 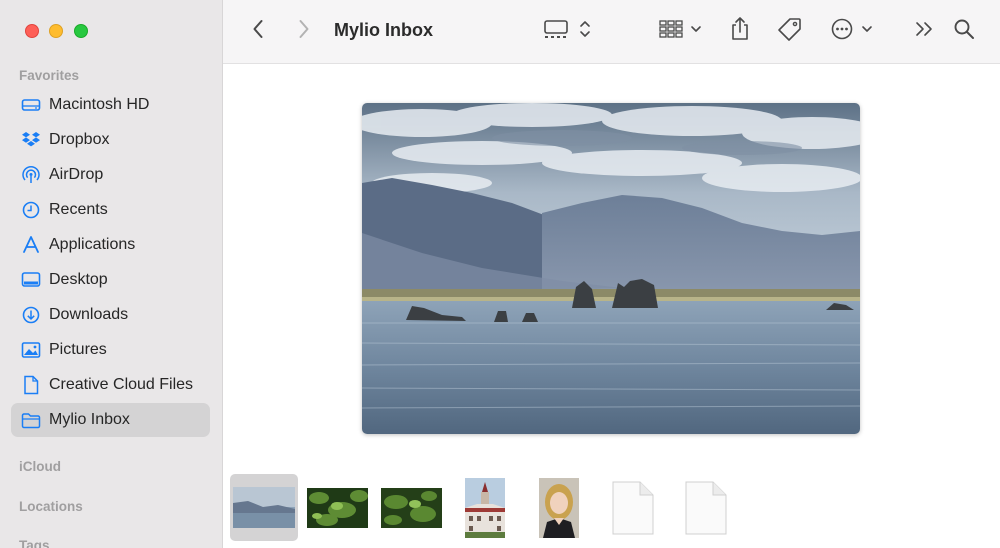 I want to click on sidebar-item-applications: Applications, so click(x=110, y=245).